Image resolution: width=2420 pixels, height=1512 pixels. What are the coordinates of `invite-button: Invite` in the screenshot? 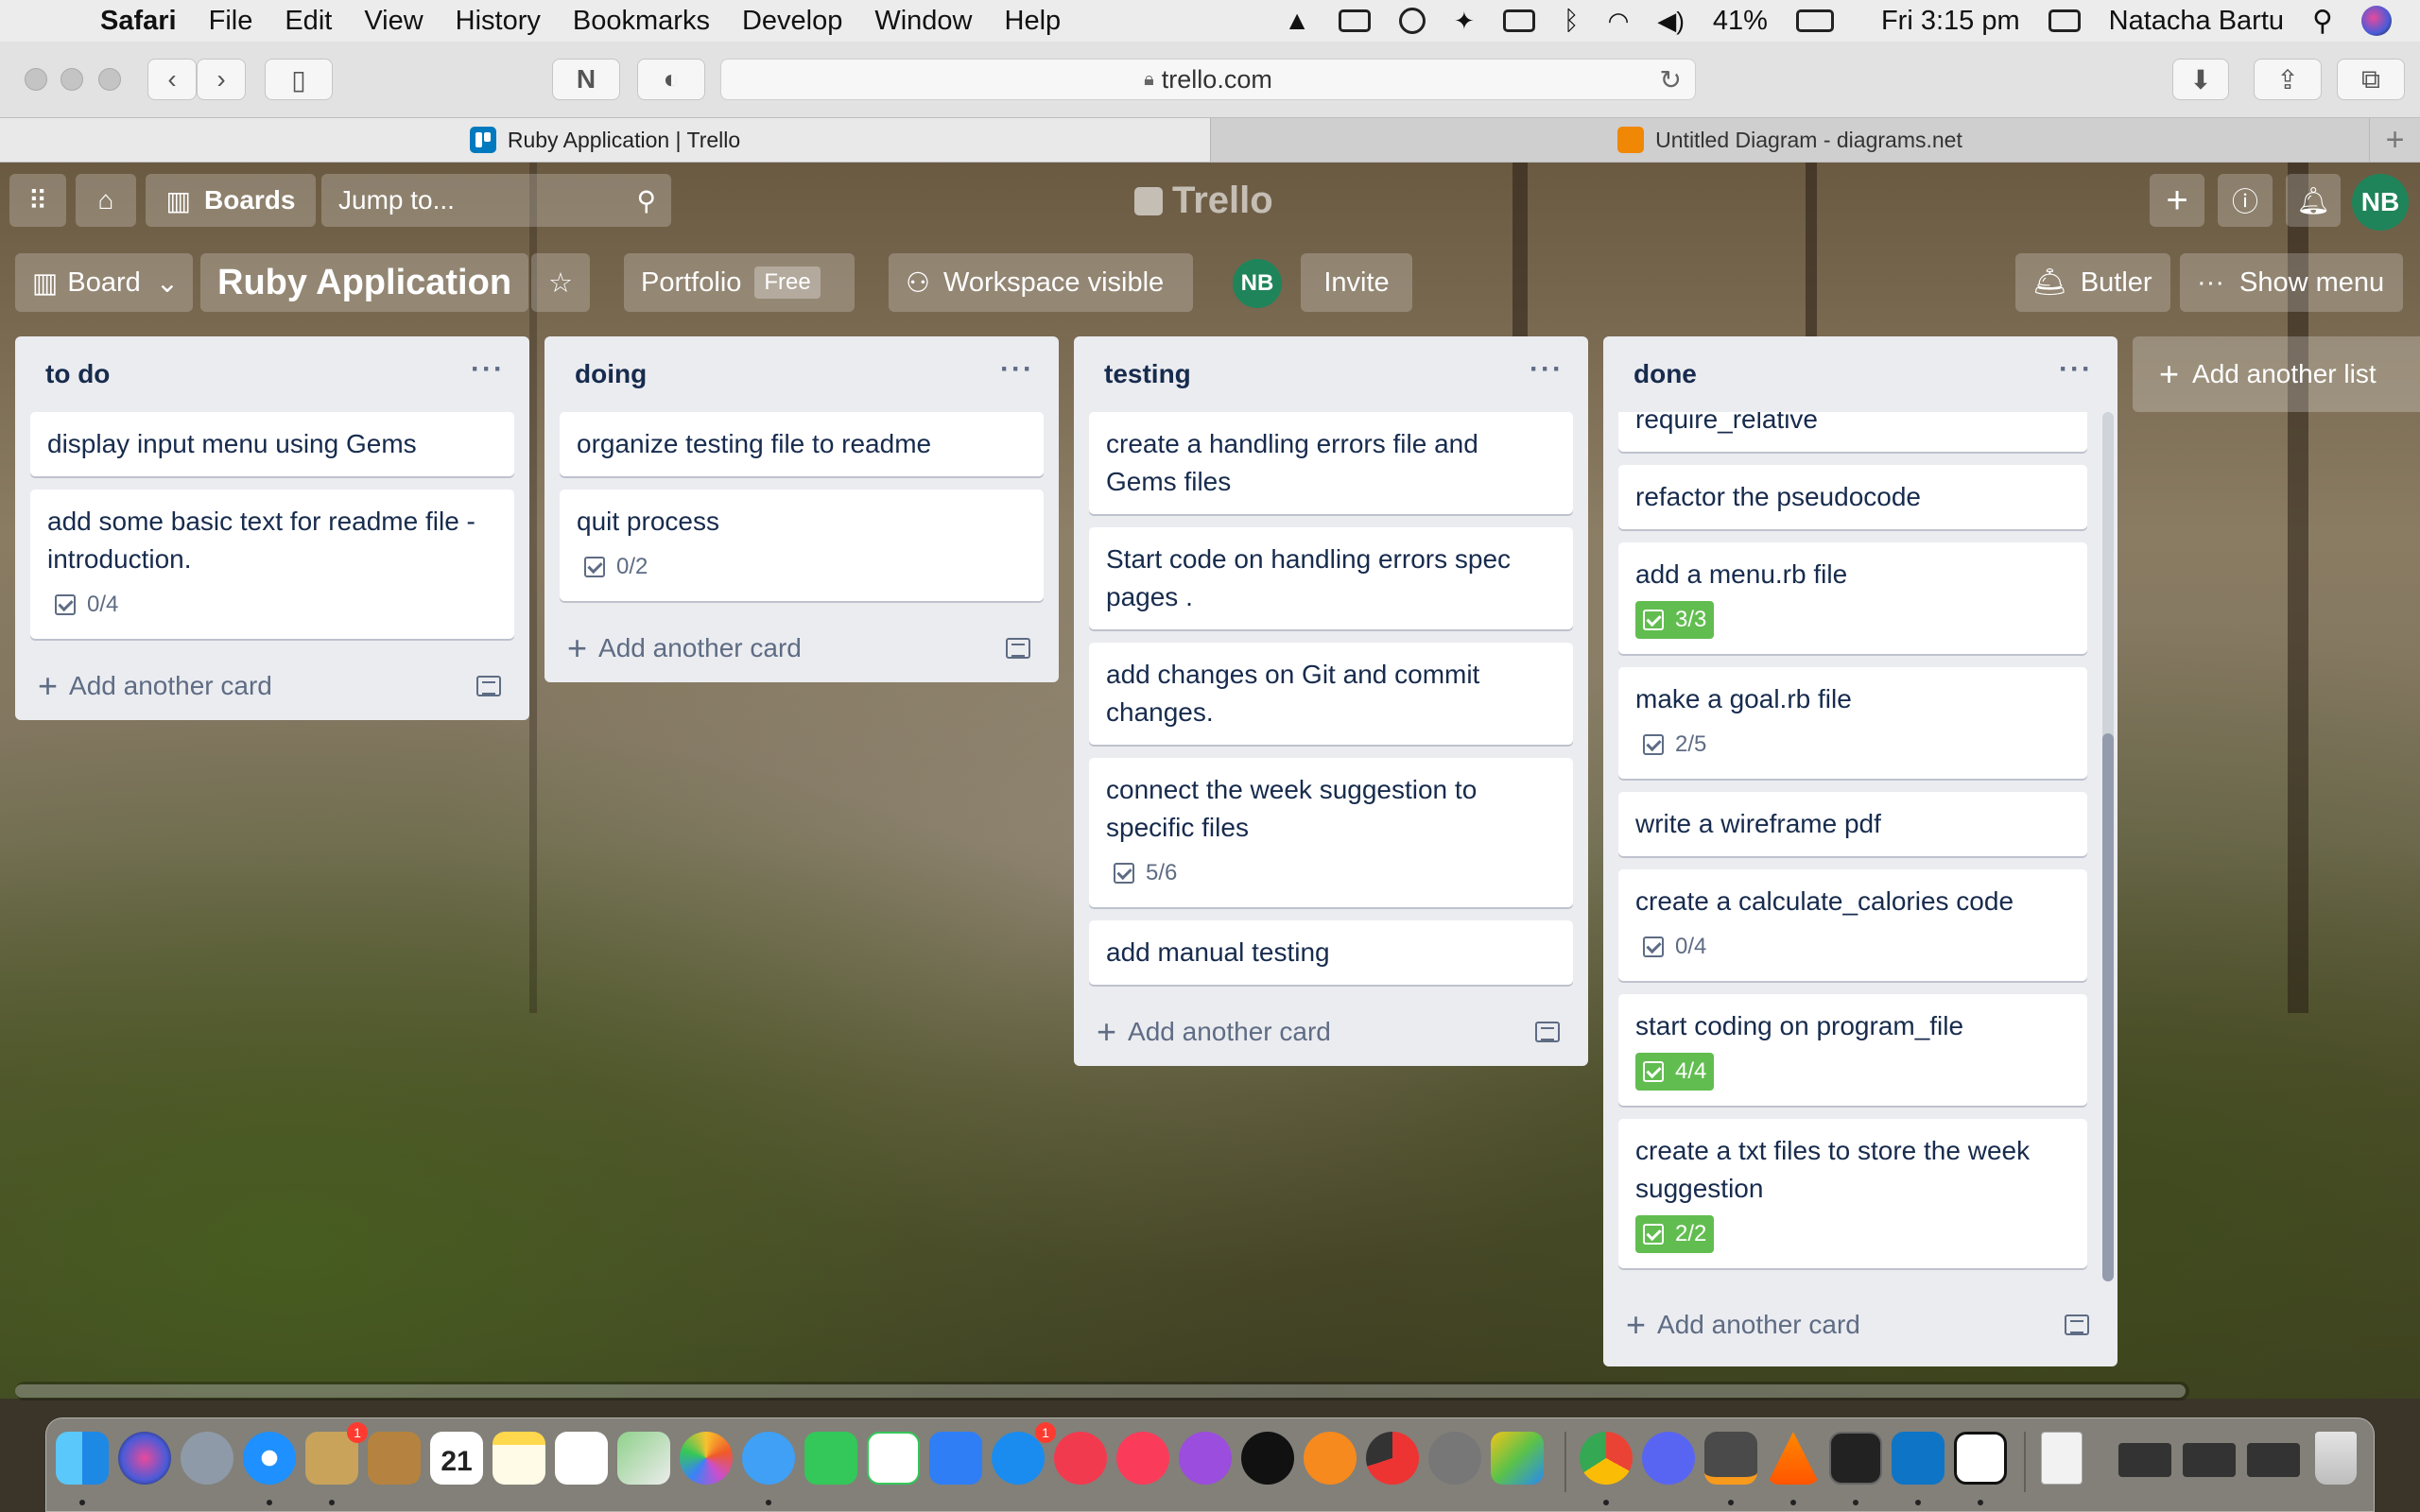 It's located at (1356, 282).